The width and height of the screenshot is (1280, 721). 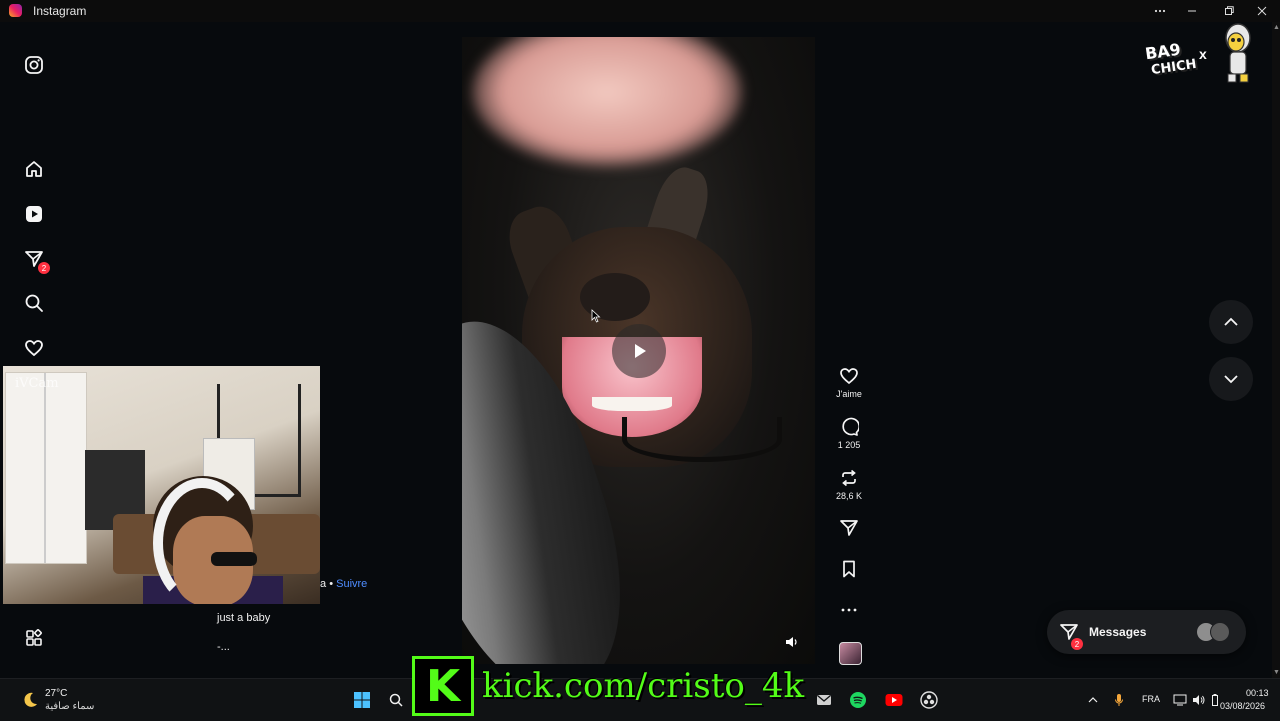 I want to click on like-action: J'aime, so click(x=849, y=381).